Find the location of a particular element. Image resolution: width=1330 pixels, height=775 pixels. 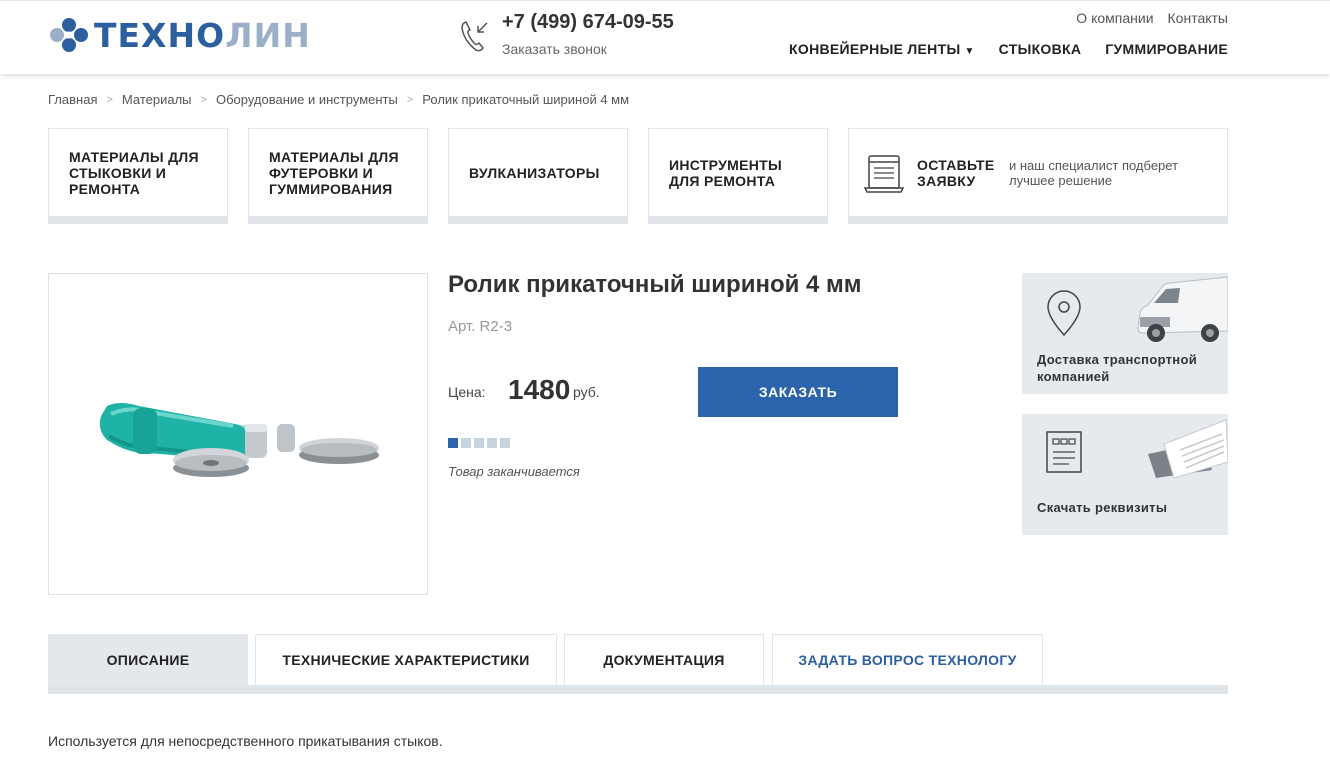

requisites-label: Скачать реквизиты is located at coordinates (1102, 507).